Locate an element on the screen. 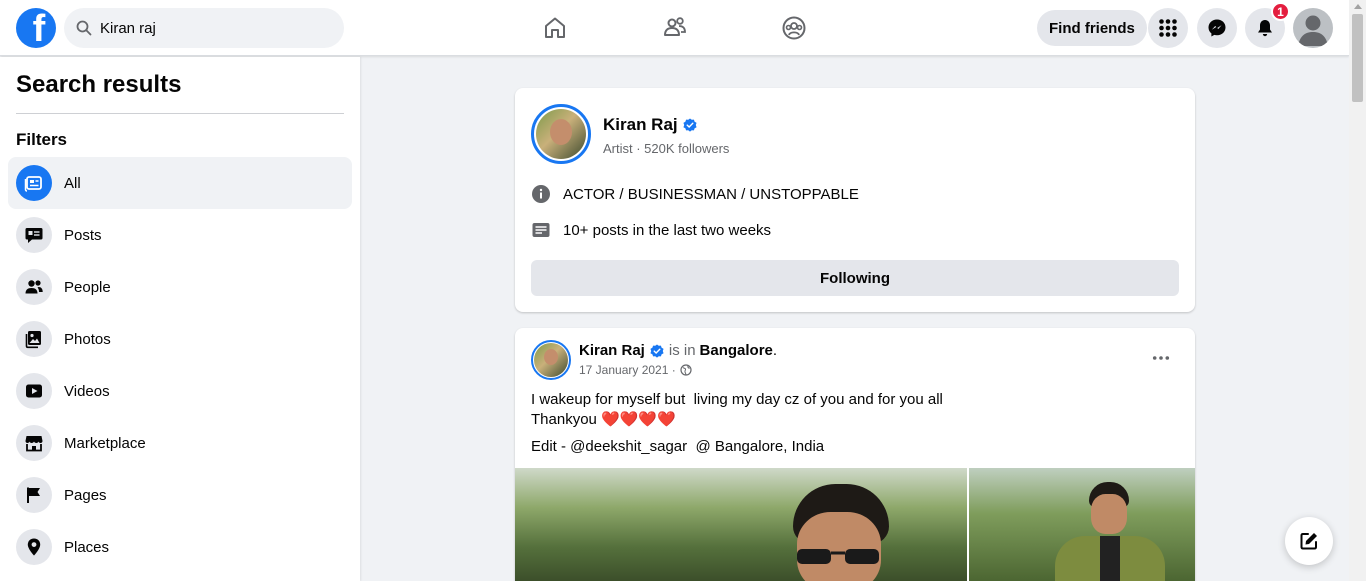 This screenshot has height=581, width=1366. filter-videos-icon-wrap is located at coordinates (34, 391).